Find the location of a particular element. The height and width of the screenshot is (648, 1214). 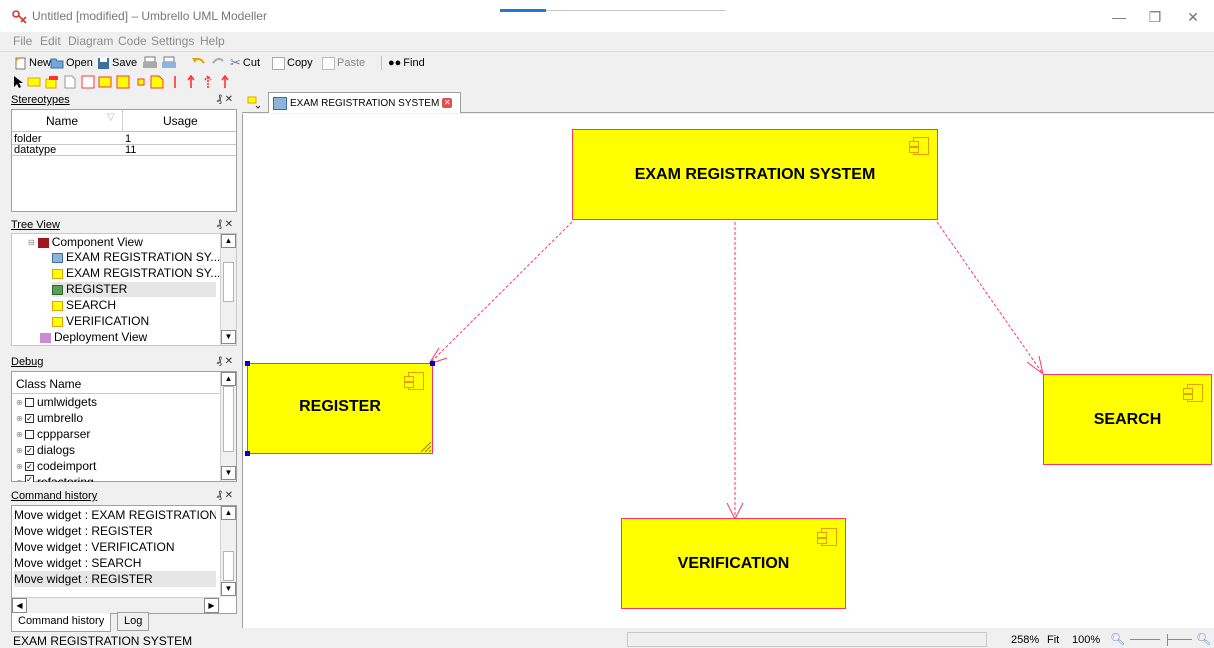

zoom-in-icon: 🔍︎ is located at coordinates (1203, 639).